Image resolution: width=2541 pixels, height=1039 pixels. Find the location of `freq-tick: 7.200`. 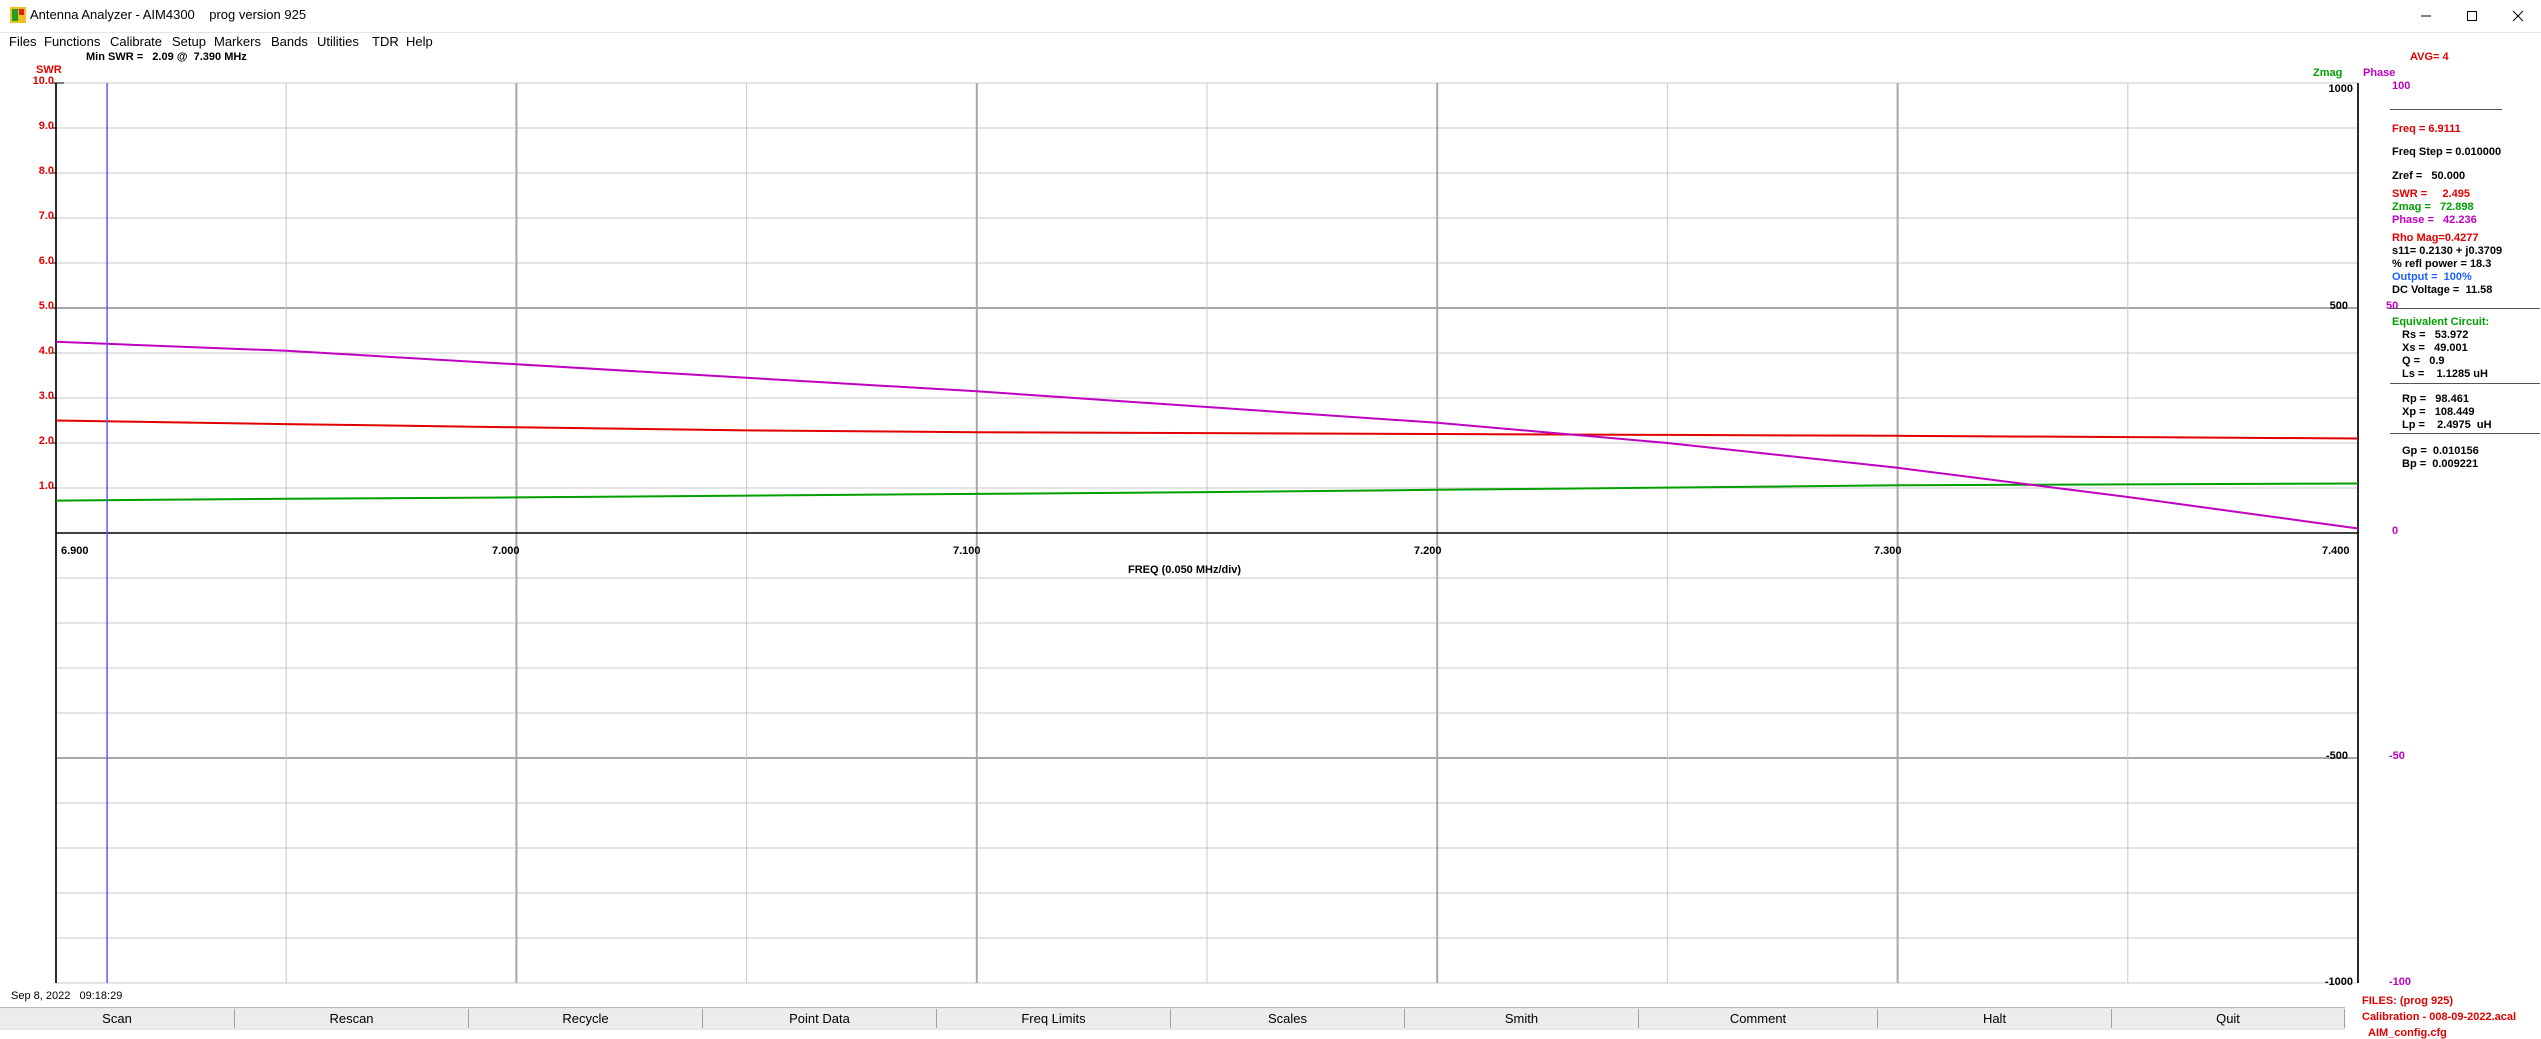

freq-tick: 7.200 is located at coordinates (1428, 551).